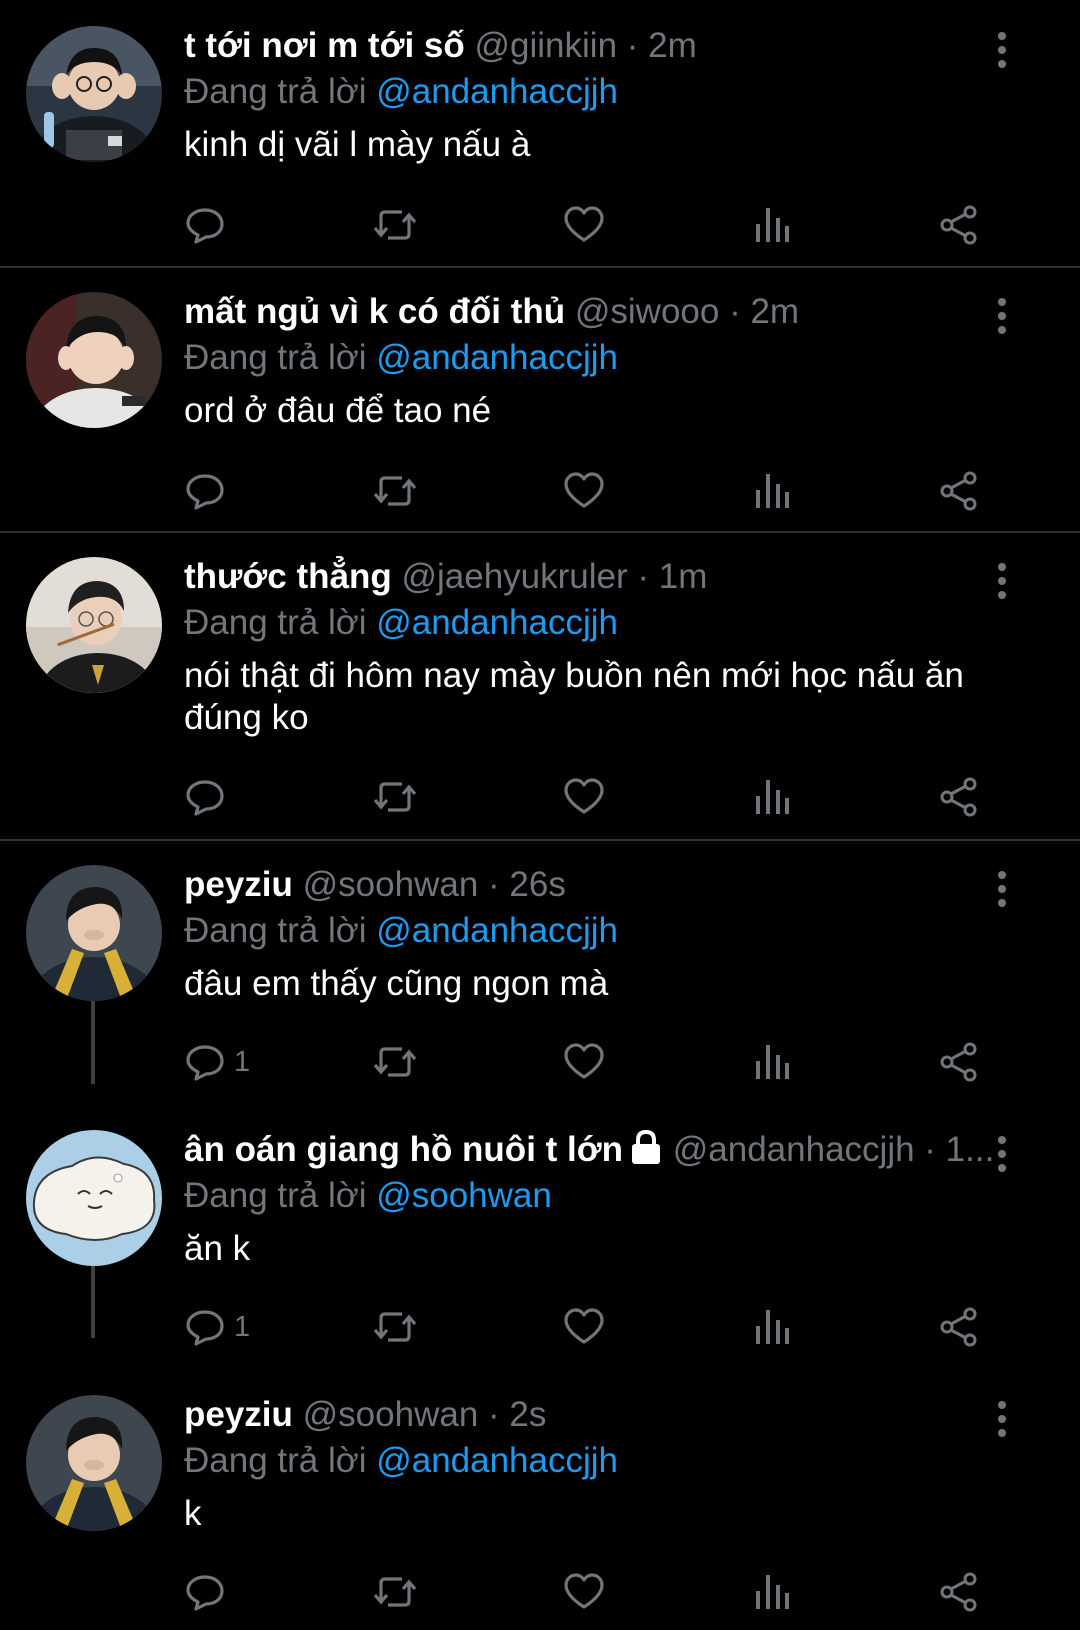 This screenshot has height=1630, width=1080. I want to click on user-handle: @jaehyukruler, so click(514, 576).